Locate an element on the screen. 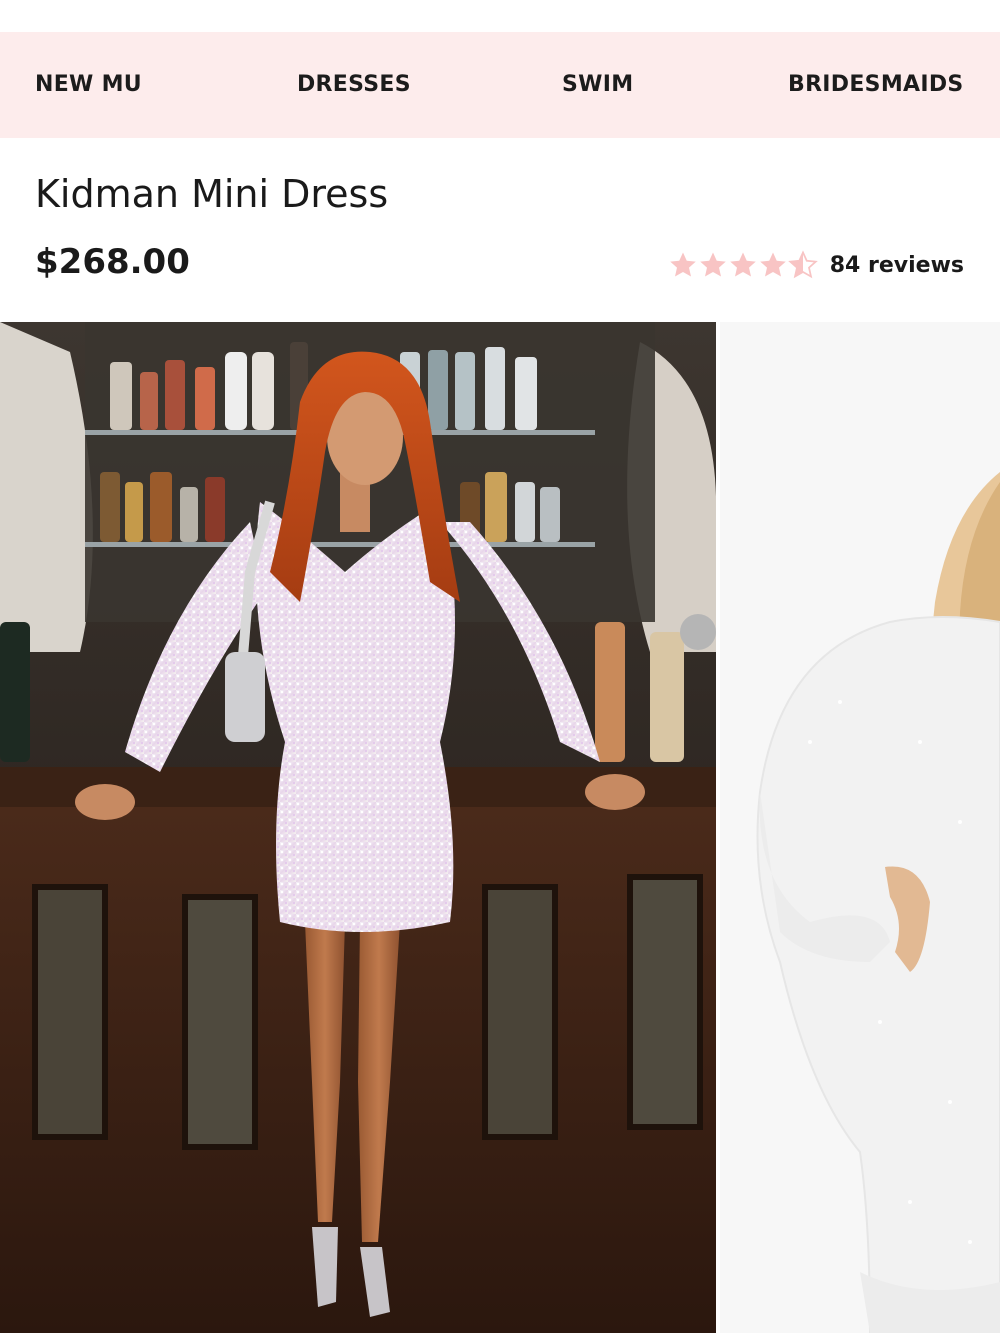 This screenshot has width=1000, height=1333. reviews-link: 84 reviews is located at coordinates (897, 265).